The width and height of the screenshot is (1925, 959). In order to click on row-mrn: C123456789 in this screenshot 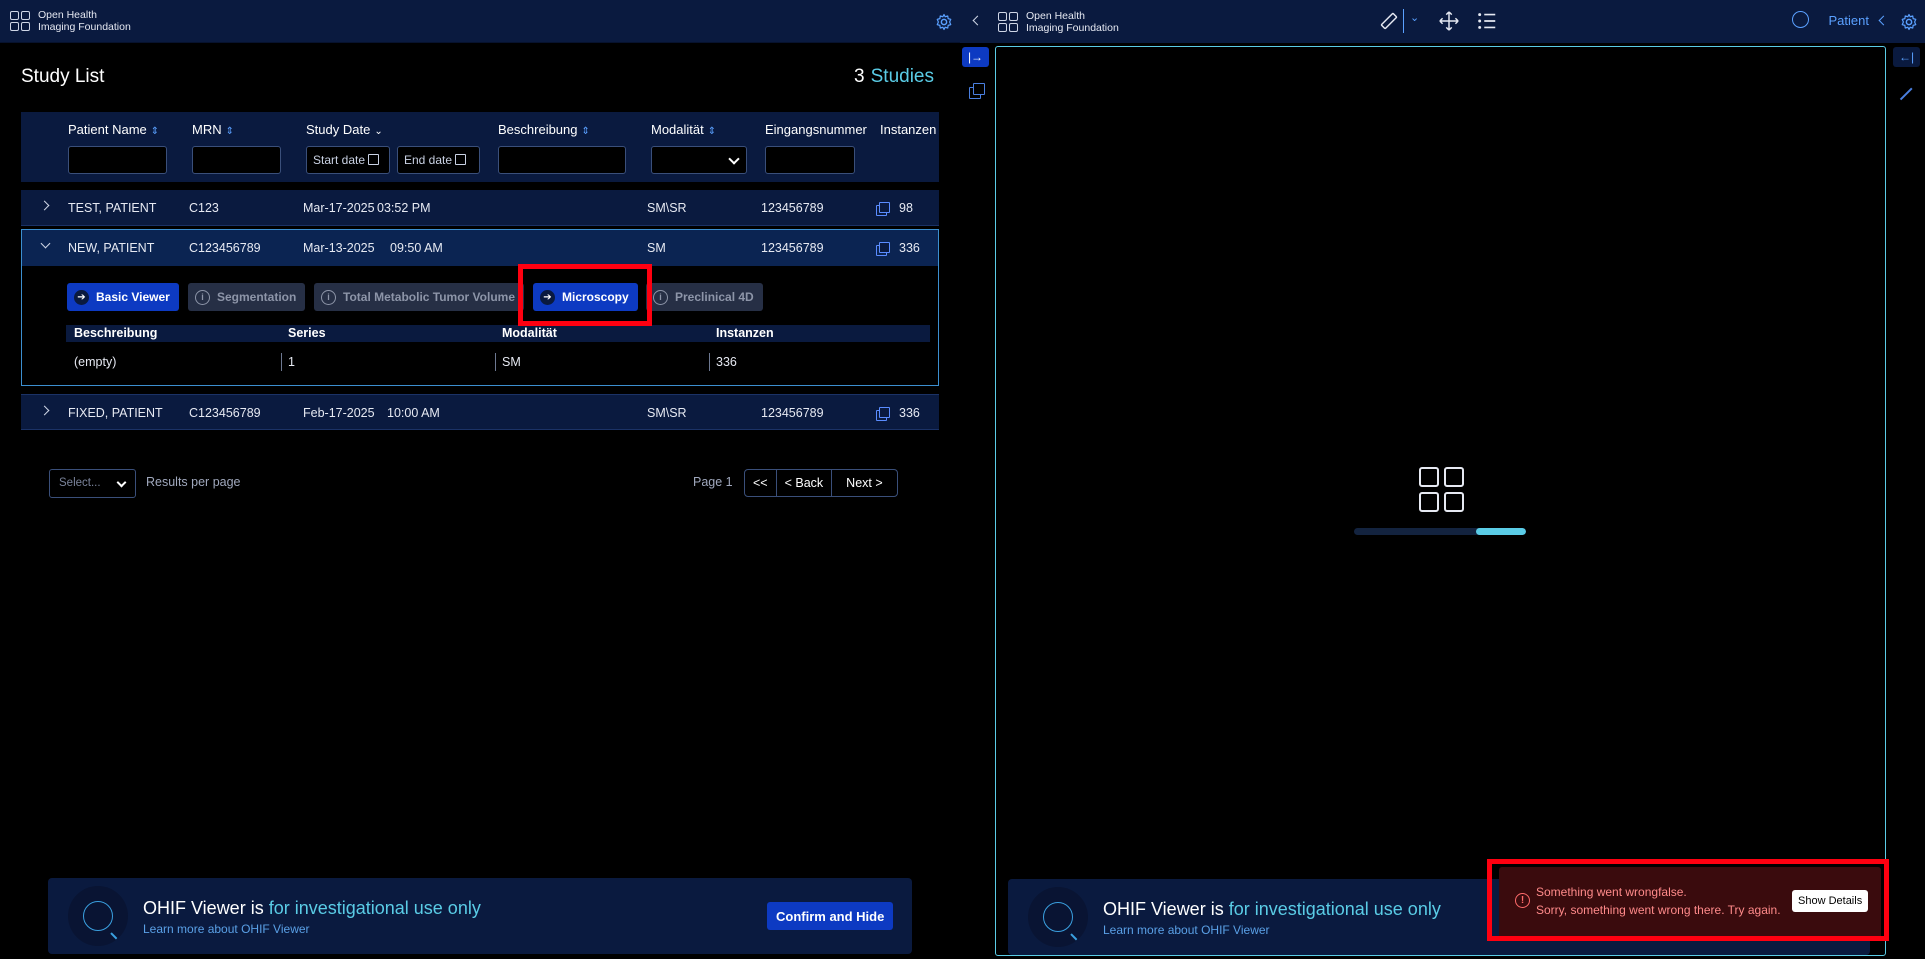, I will do `click(225, 248)`.